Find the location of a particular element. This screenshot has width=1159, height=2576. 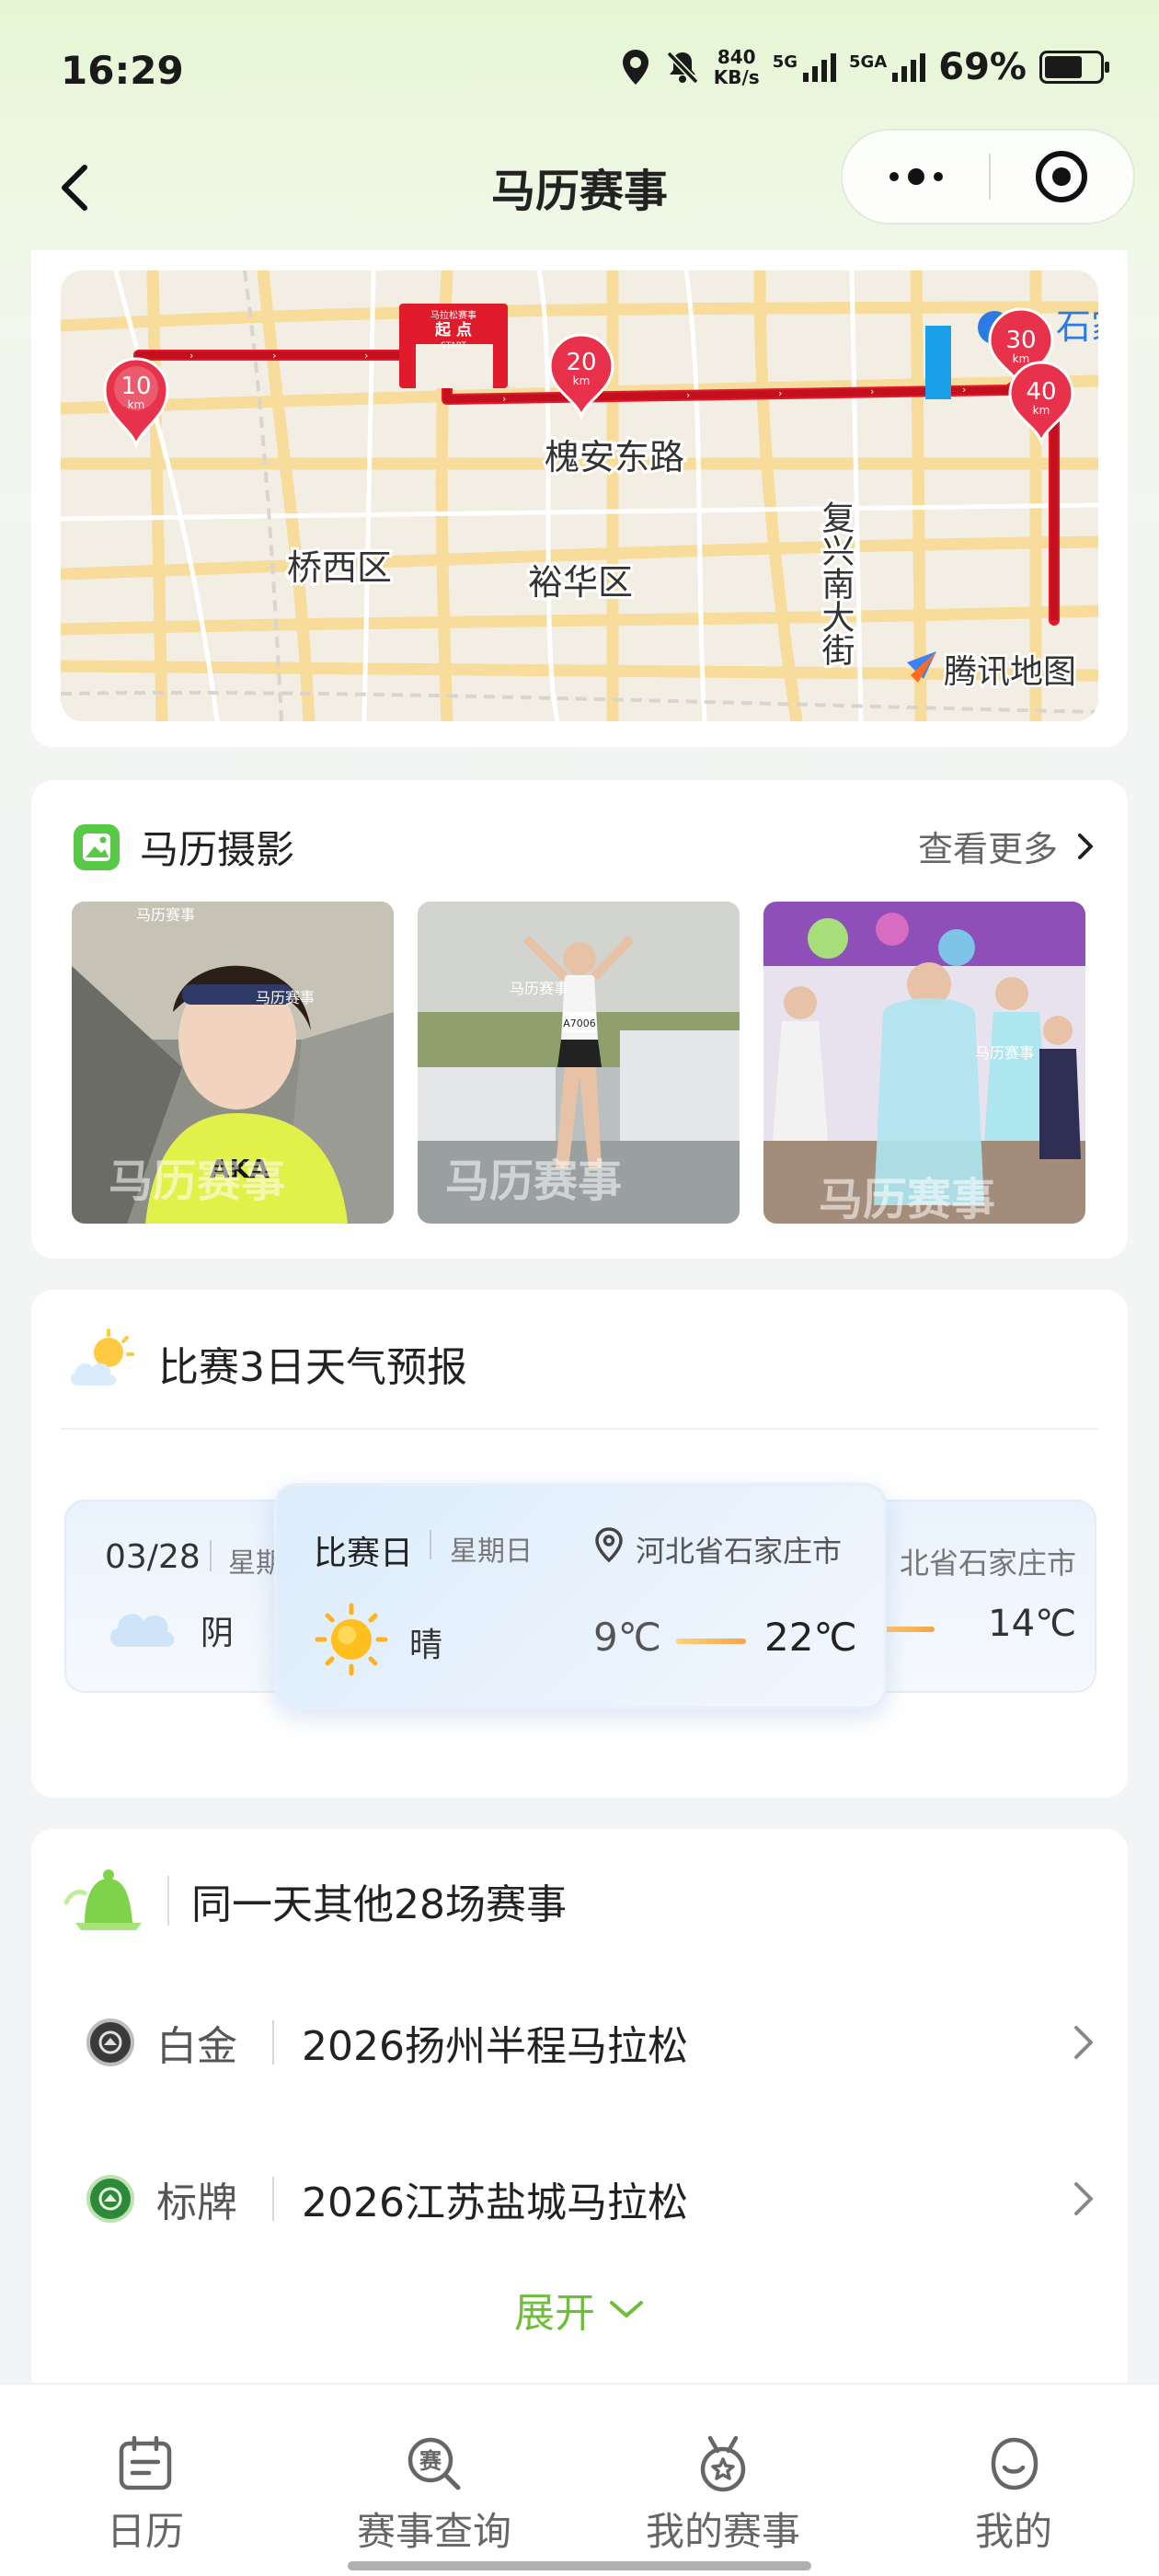

races-title: 同一天其他28场赛事 is located at coordinates (379, 1905).